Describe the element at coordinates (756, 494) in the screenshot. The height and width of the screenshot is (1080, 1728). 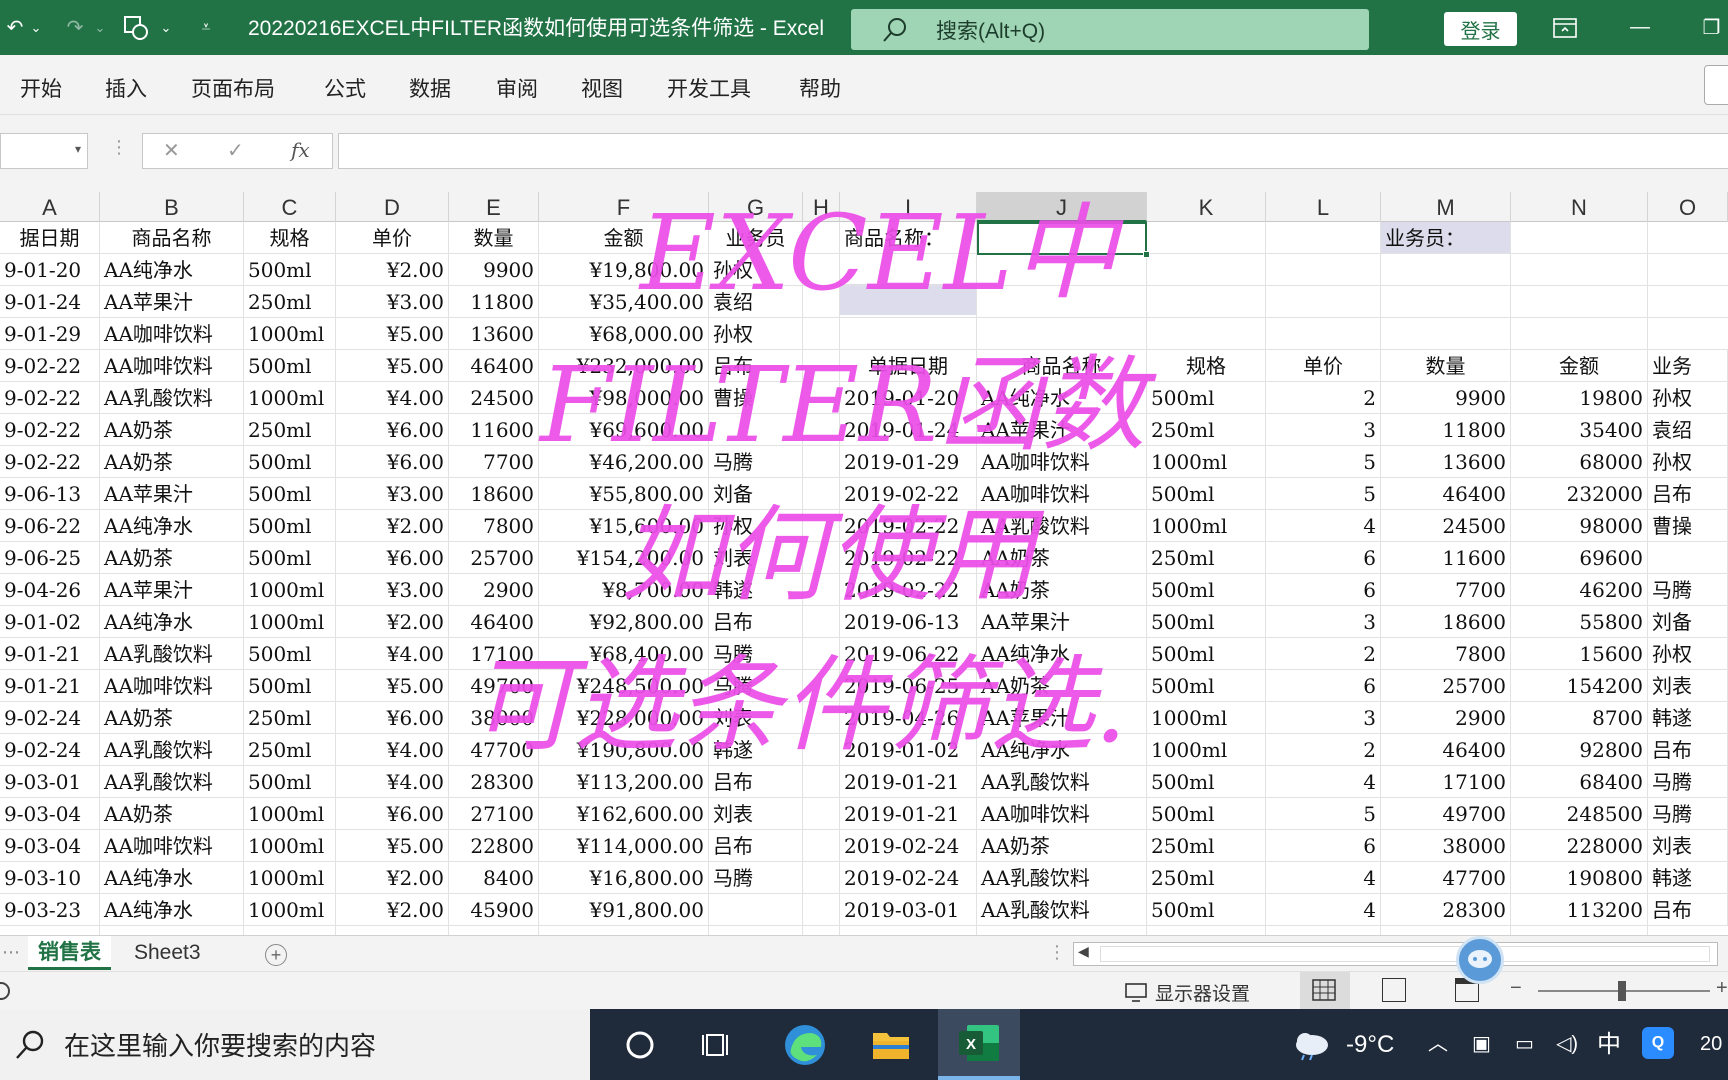
I see `cell: 刘备` at that location.